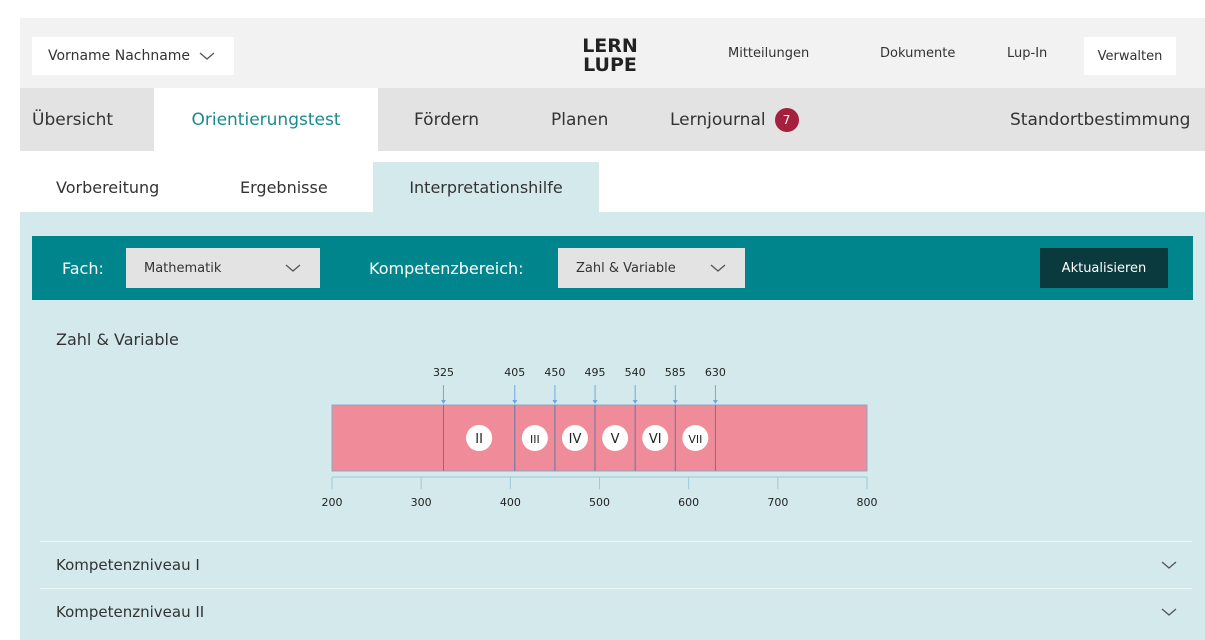 Image resolution: width=1205 pixels, height=640 pixels. Describe the element at coordinates (917, 53) in the screenshot. I see `documents-link: Dokumente` at that location.